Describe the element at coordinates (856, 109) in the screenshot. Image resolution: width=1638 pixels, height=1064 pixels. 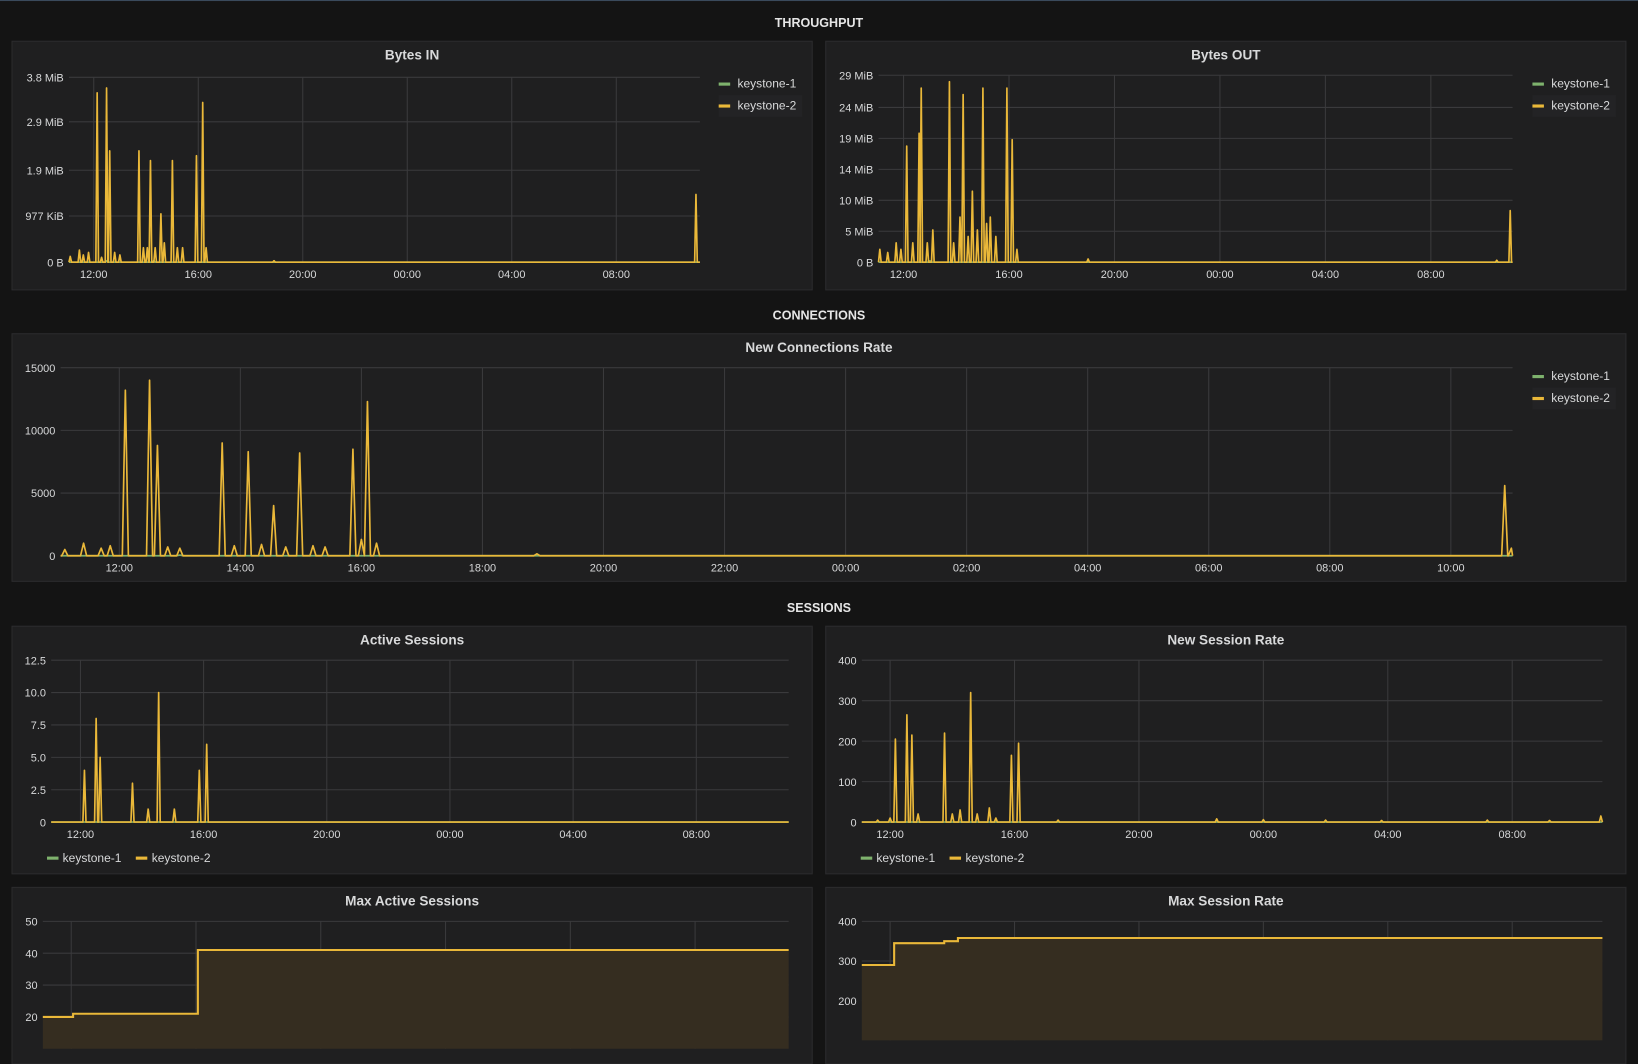
I see `y-tick-label: 24 MiB` at that location.